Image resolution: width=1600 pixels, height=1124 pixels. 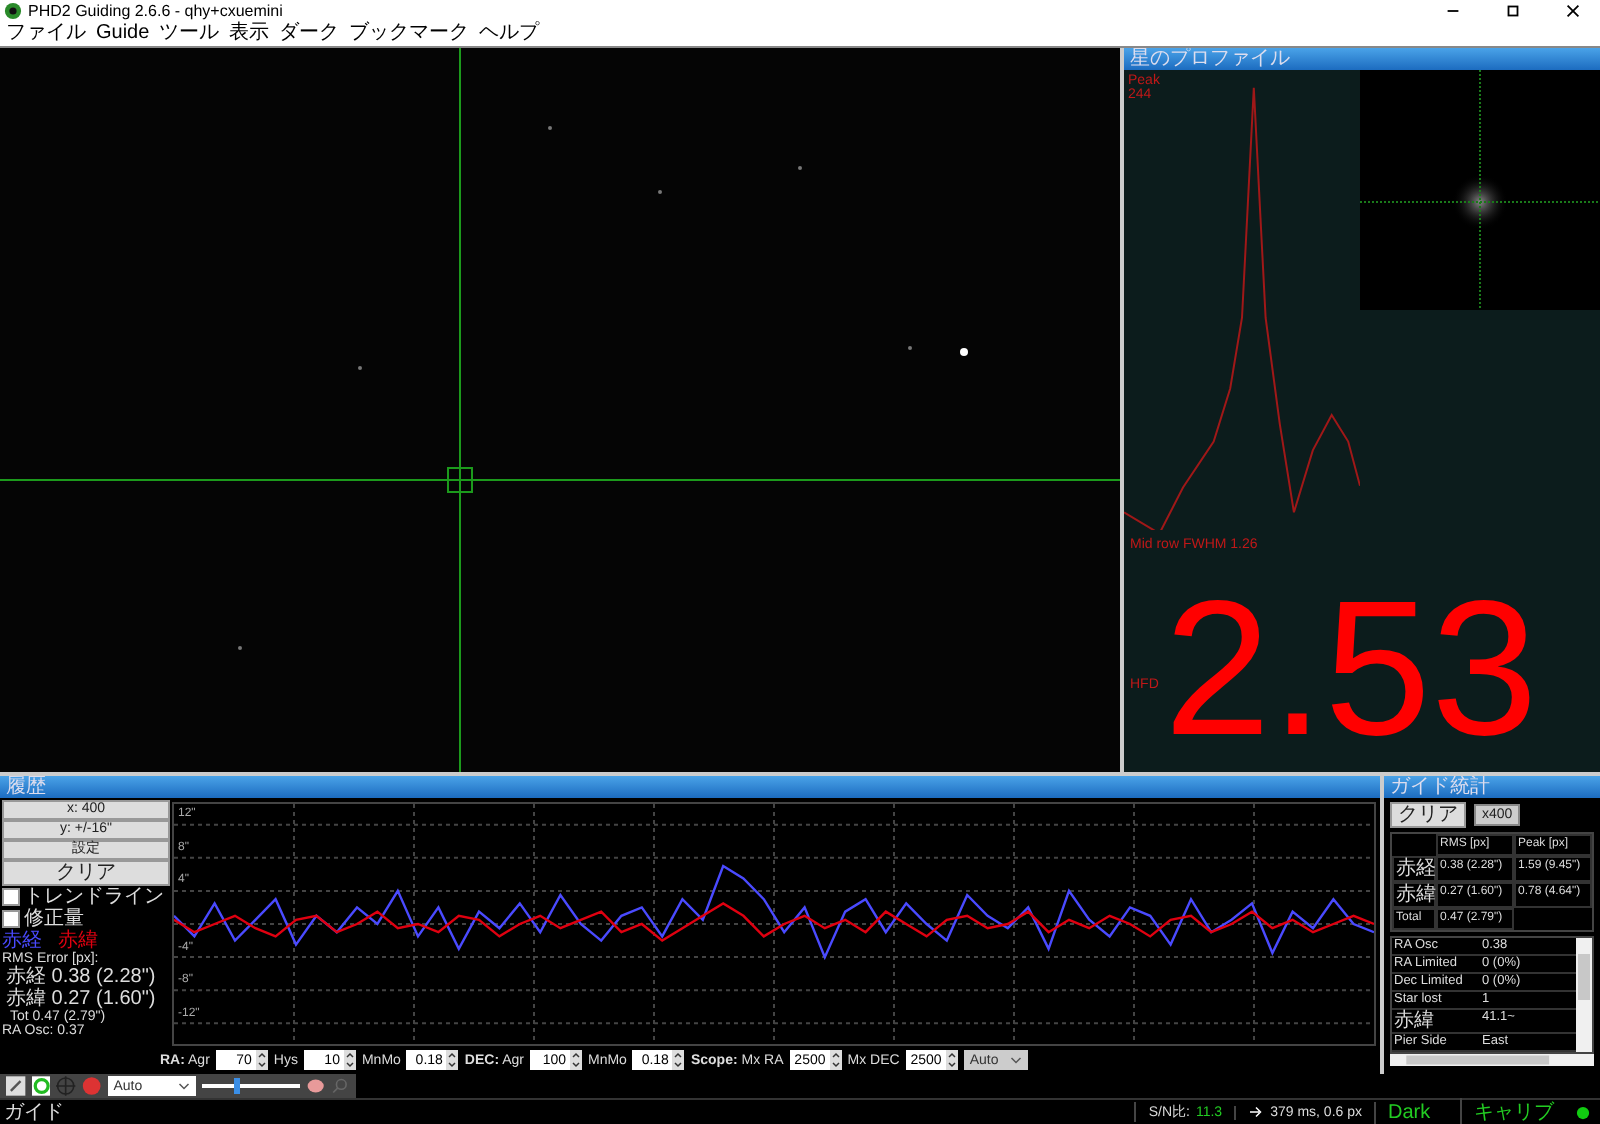 What do you see at coordinates (409, 34) in the screenshot?
I see `menu-item: ブックマーク` at bounding box center [409, 34].